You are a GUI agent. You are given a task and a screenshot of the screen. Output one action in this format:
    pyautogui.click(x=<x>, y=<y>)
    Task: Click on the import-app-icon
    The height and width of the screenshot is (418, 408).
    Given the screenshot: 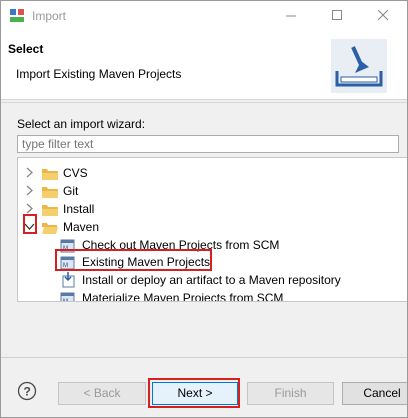 What is the action you would take?
    pyautogui.click(x=18, y=16)
    